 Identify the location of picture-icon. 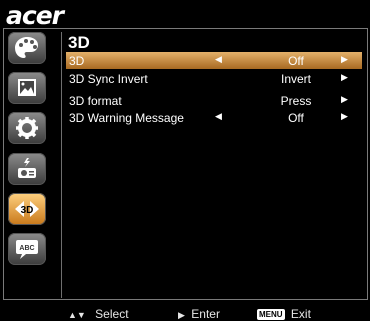
(27, 87).